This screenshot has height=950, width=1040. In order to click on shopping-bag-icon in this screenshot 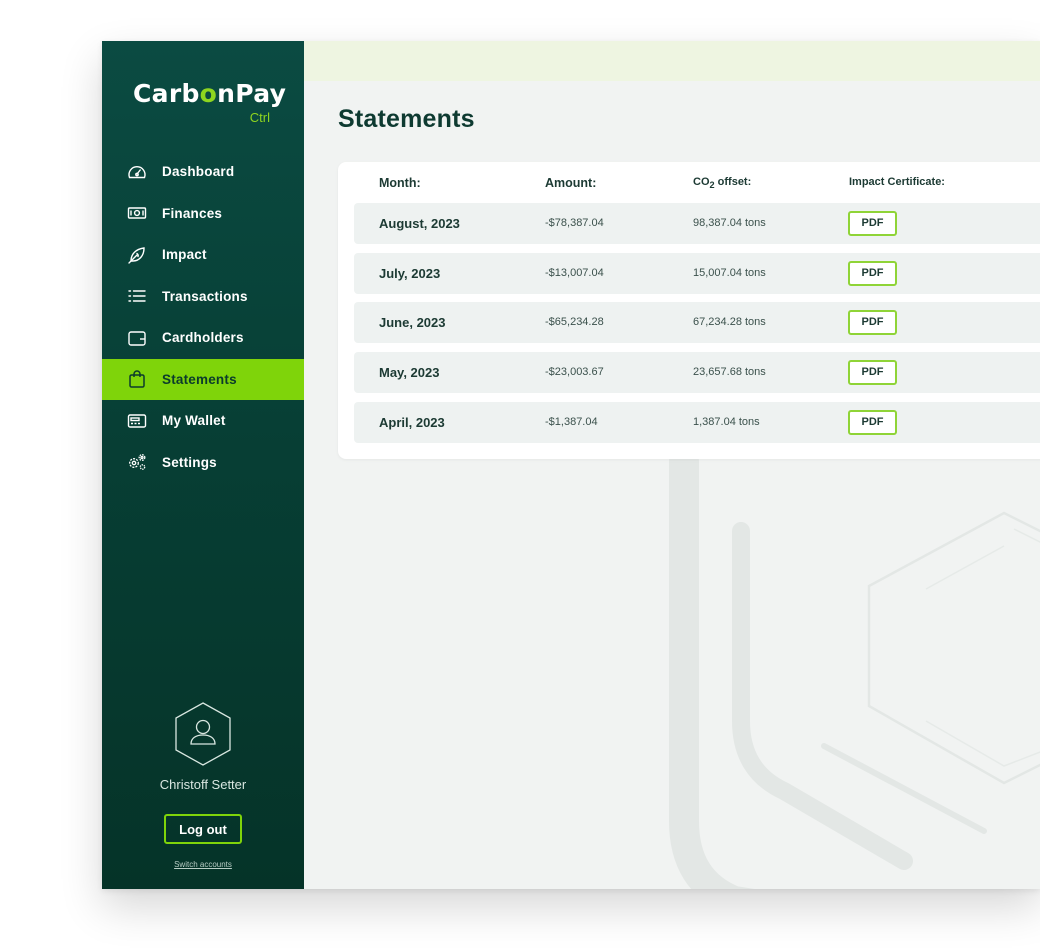, I will do `click(137, 379)`.